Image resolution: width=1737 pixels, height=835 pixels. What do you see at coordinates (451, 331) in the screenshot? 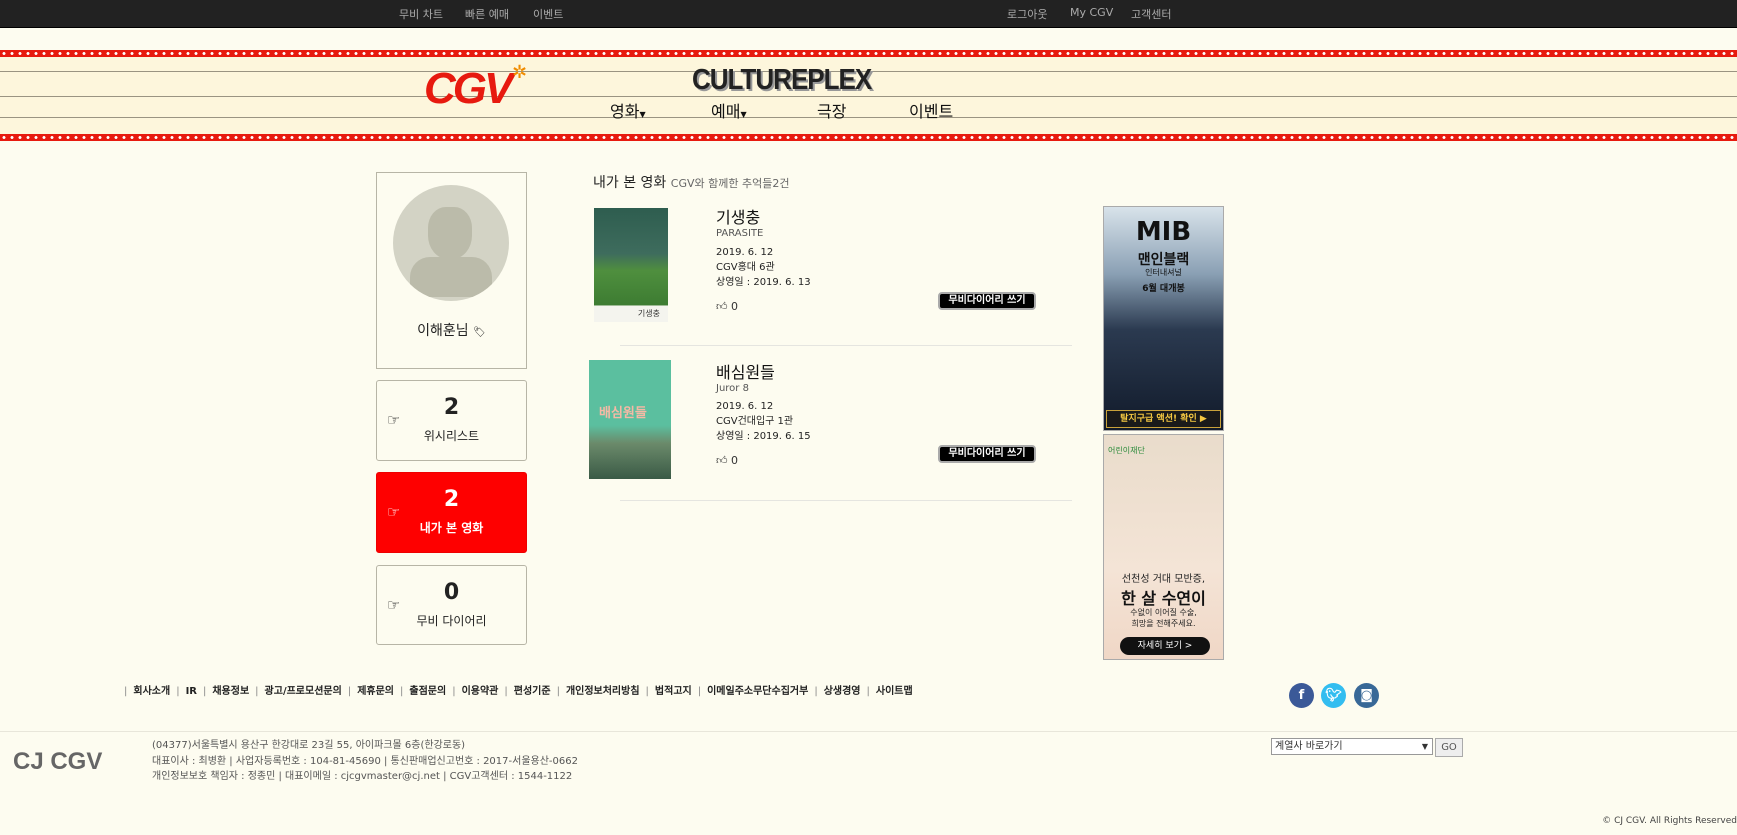
I see `user-name: 이해훈님 🏷` at bounding box center [451, 331].